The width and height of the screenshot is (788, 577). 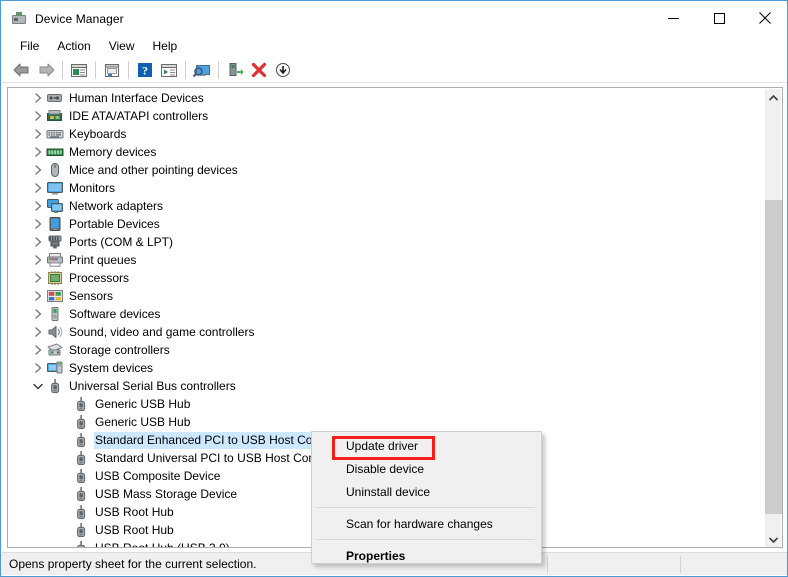 I want to click on scroll-up-icon, so click(x=773, y=97).